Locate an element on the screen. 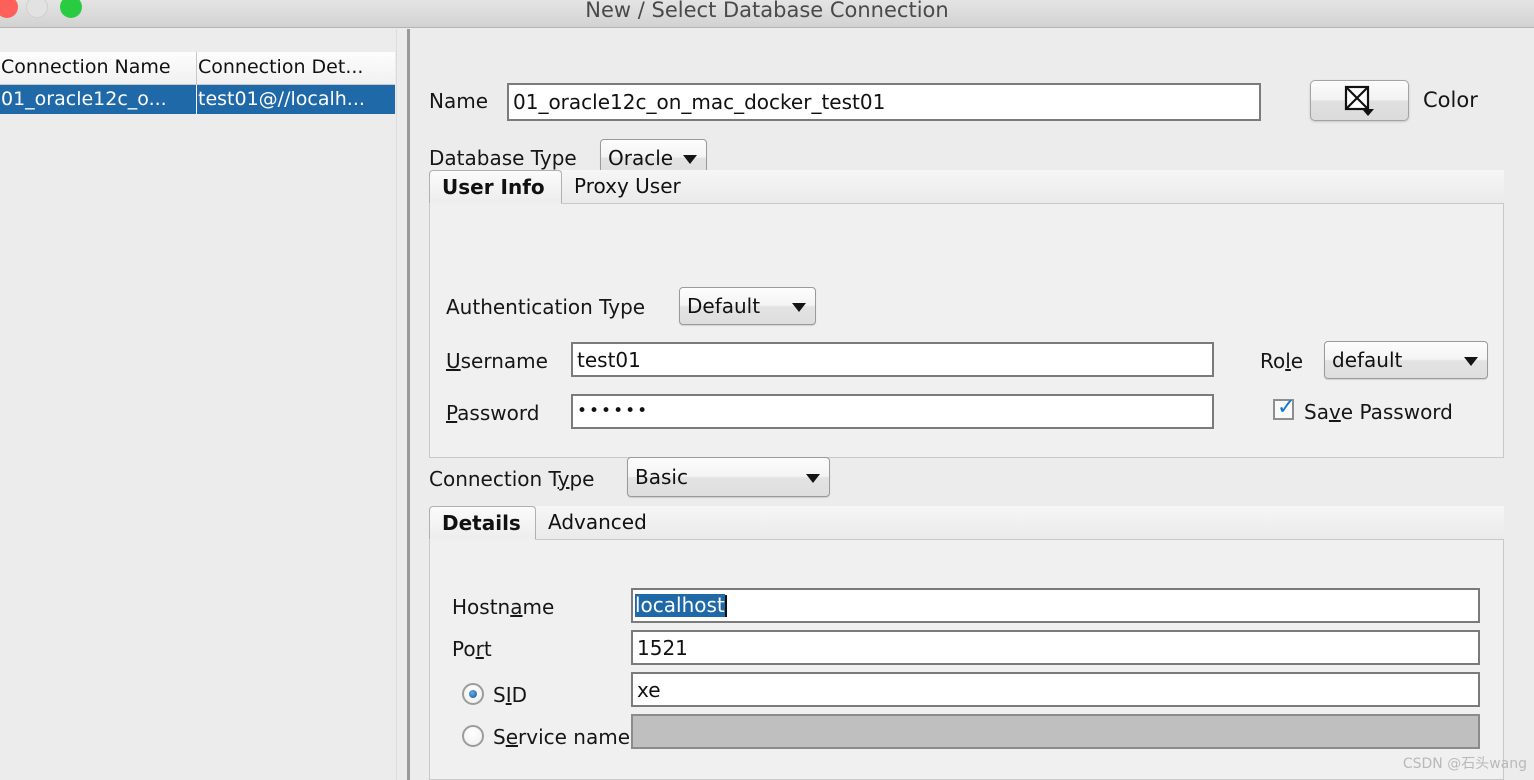  hostname-label-pre: Hostn is located at coordinates (481, 607).